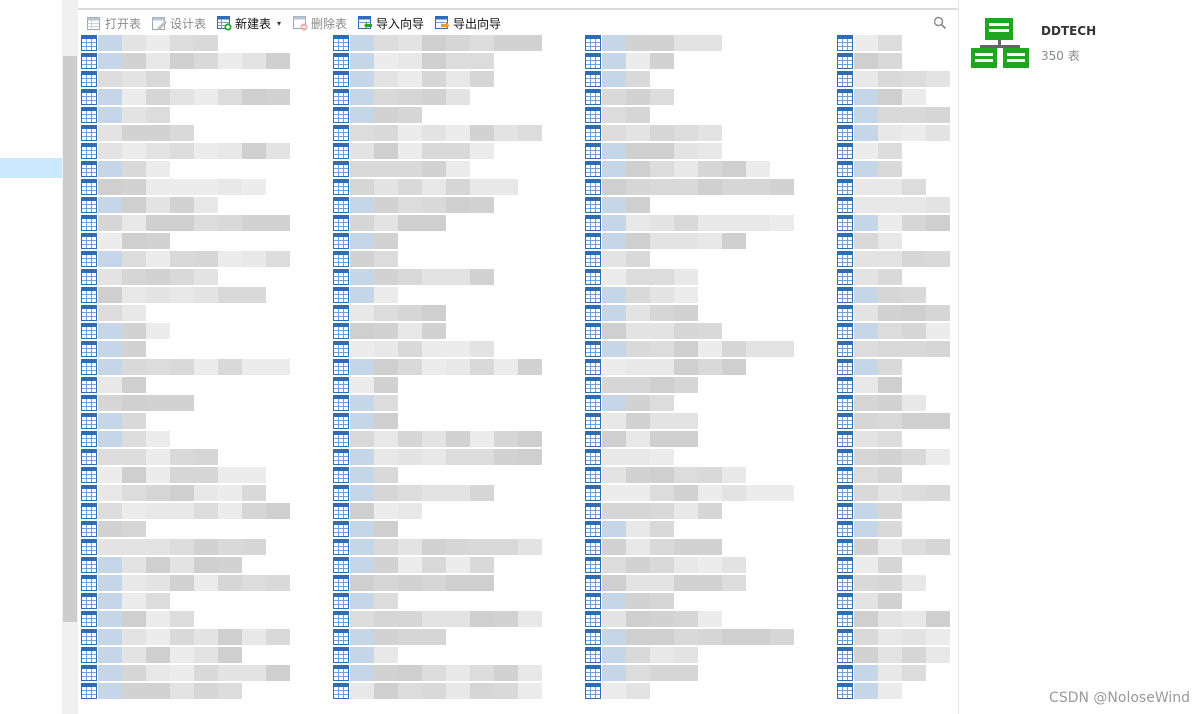  I want to click on selected-nav-item, so click(31, 168).